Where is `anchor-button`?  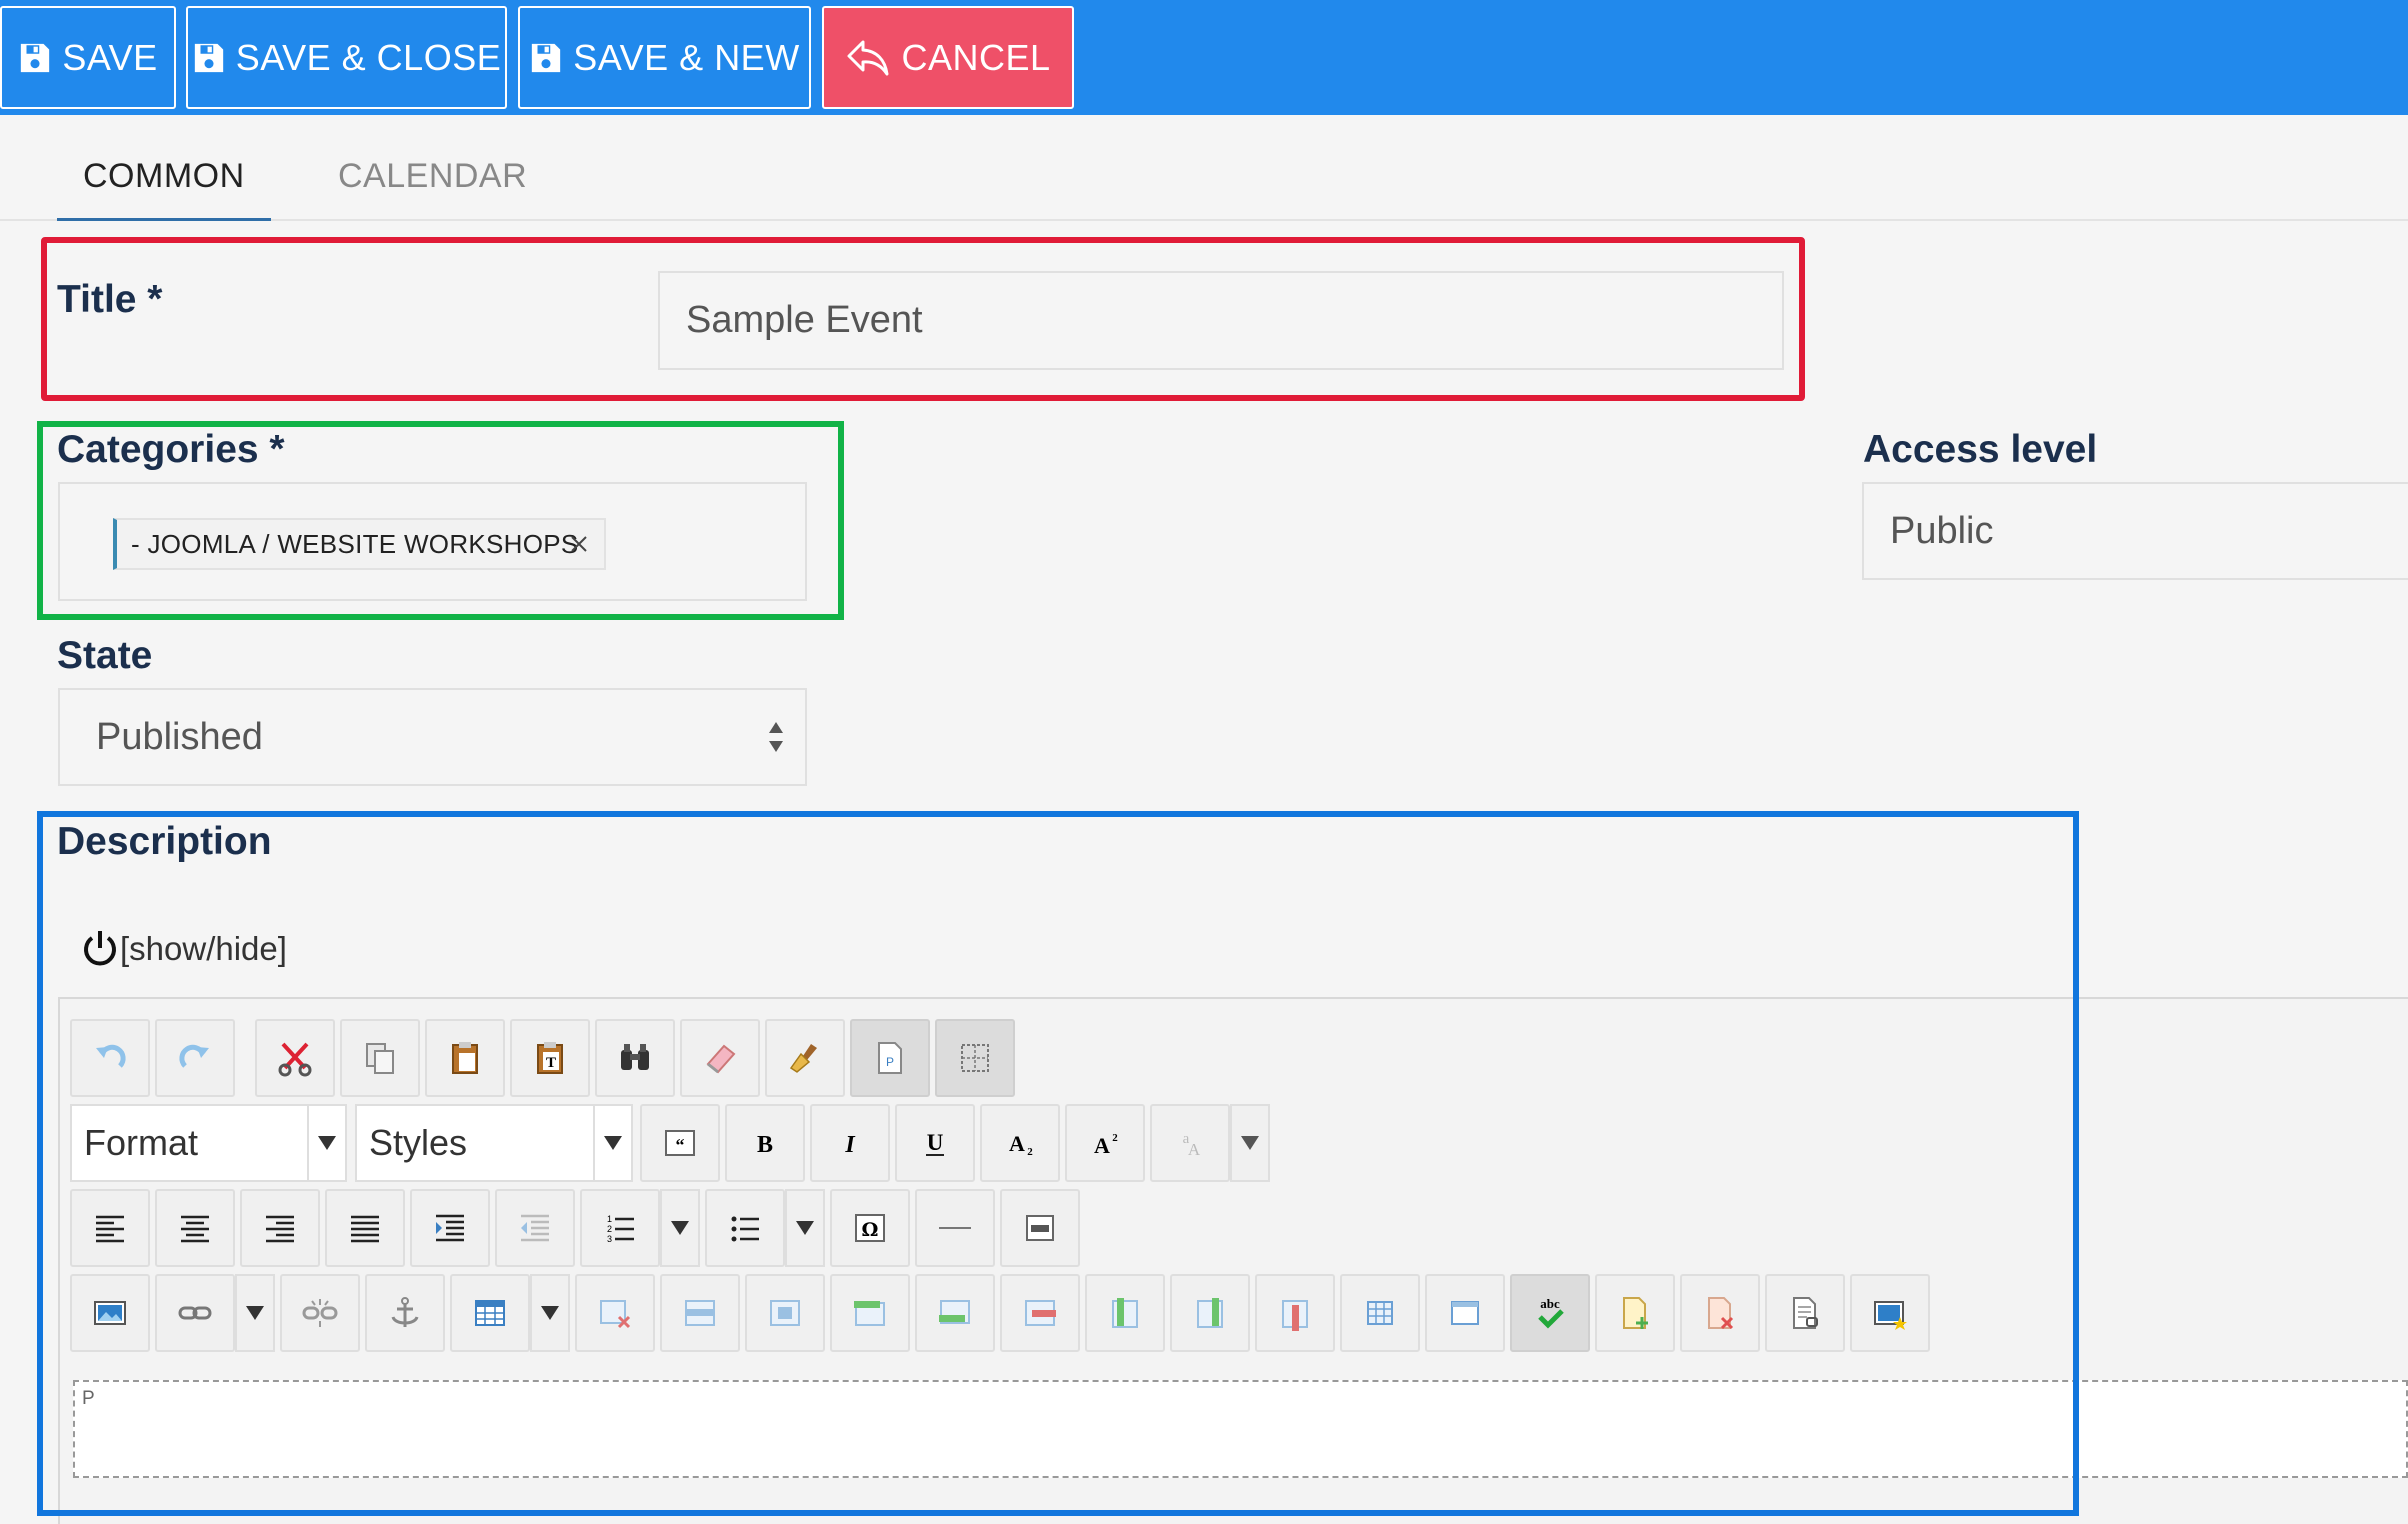 anchor-button is located at coordinates (405, 1313).